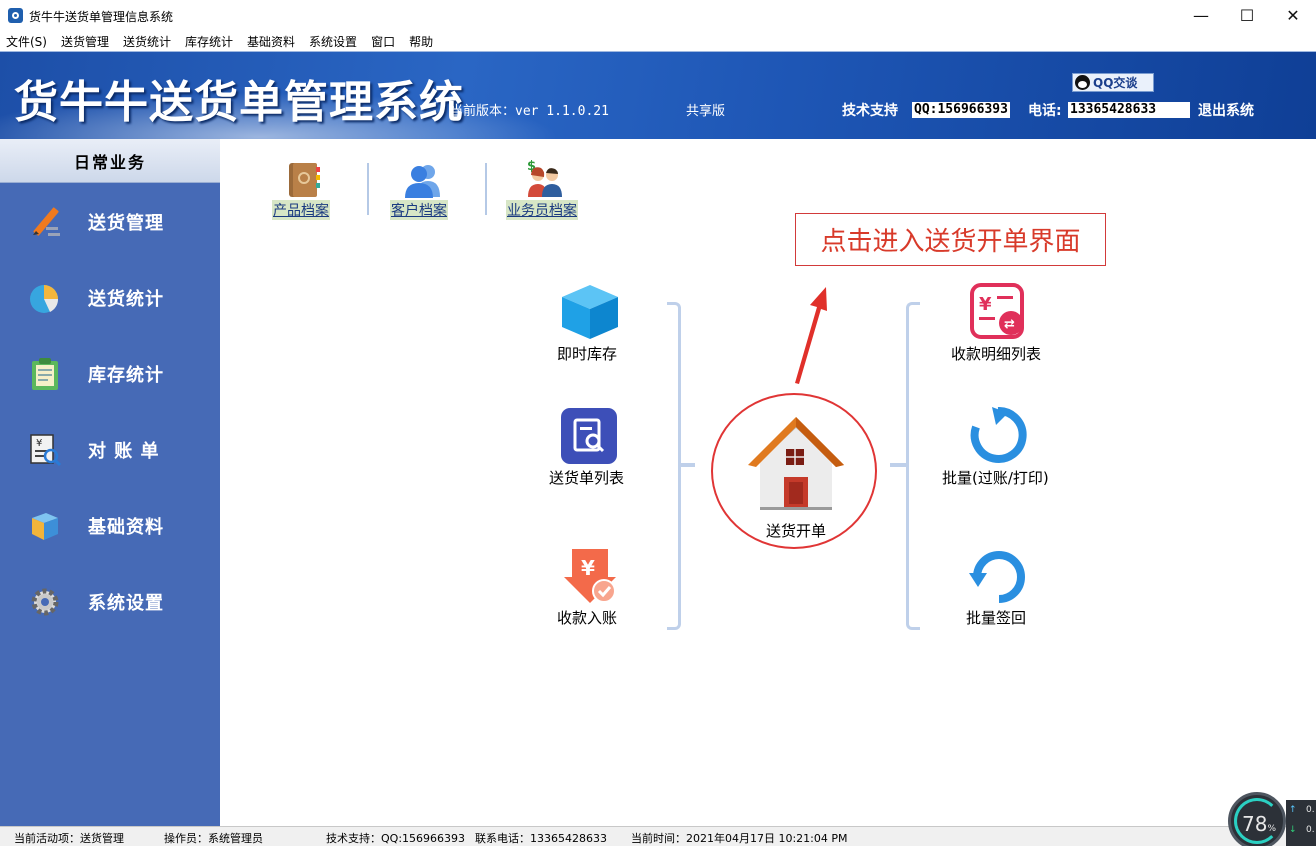  What do you see at coordinates (421, 41) in the screenshot?
I see `menu-help: 帮助` at bounding box center [421, 41].